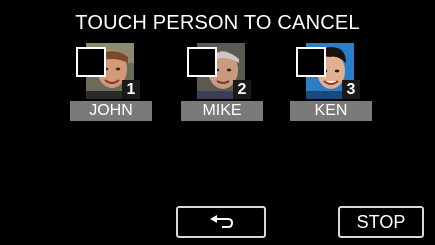  I want to click on person-number-badge: 3, so click(351, 89).